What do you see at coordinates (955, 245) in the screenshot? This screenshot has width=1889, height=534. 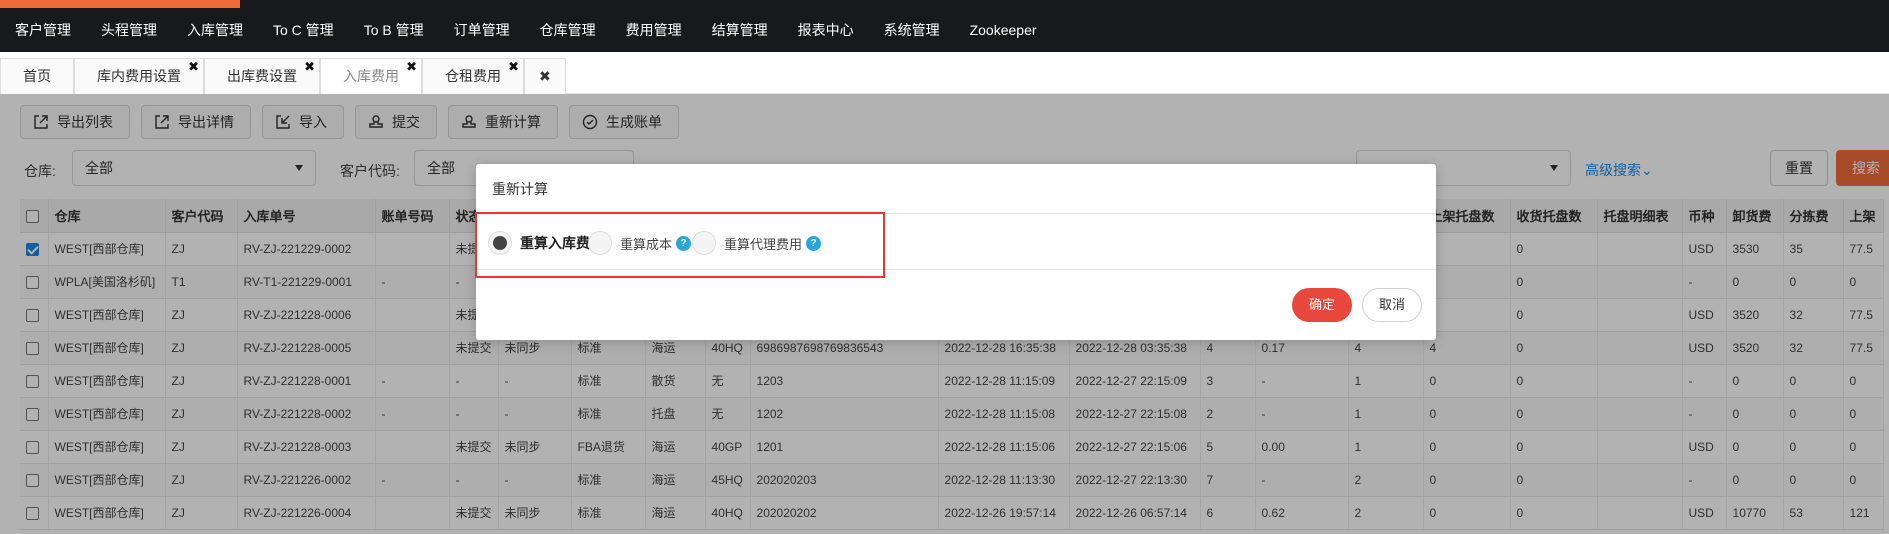 I see `dialog-body: 重算入库费 重算成本? 重算代理费用?` at bounding box center [955, 245].